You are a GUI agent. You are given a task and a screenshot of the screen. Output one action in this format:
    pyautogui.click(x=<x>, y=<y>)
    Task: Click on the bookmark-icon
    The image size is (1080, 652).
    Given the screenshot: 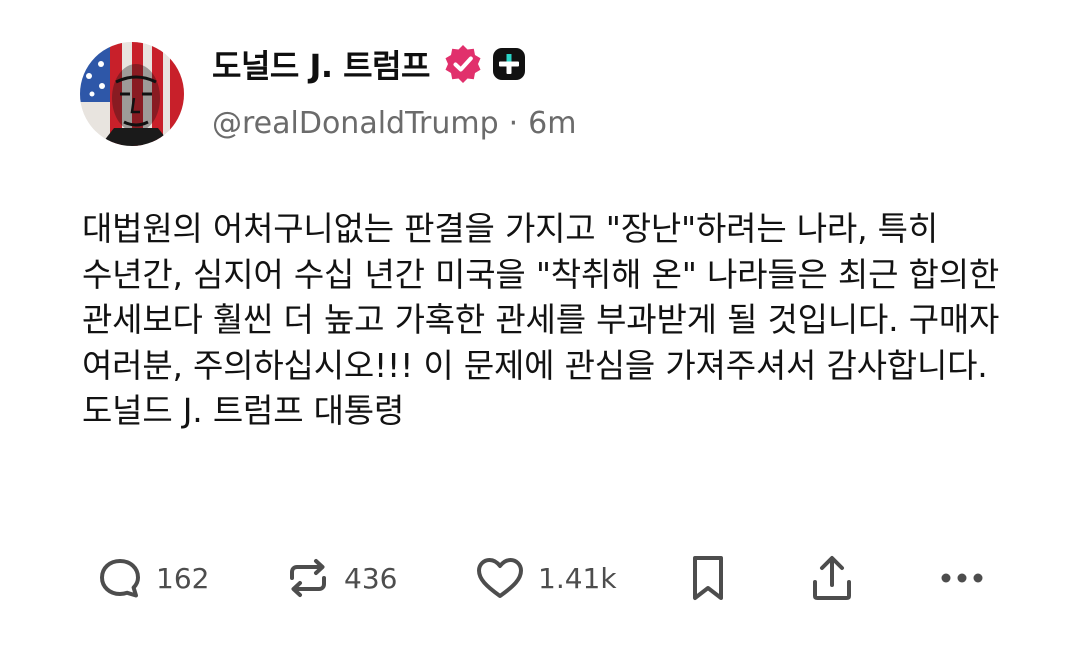 What is the action you would take?
    pyautogui.click(x=708, y=578)
    